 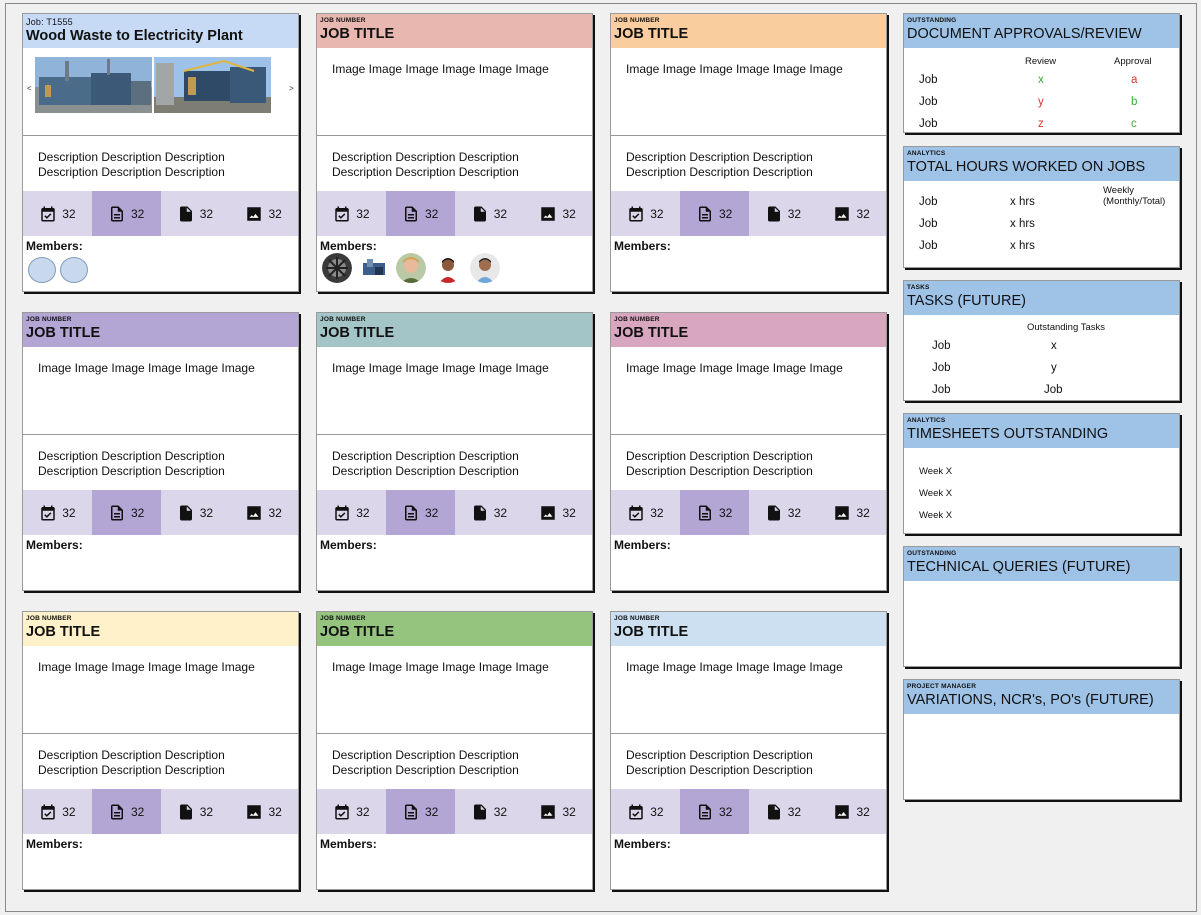 I want to click on carousel-prev-arrow: <, so click(x=29, y=88).